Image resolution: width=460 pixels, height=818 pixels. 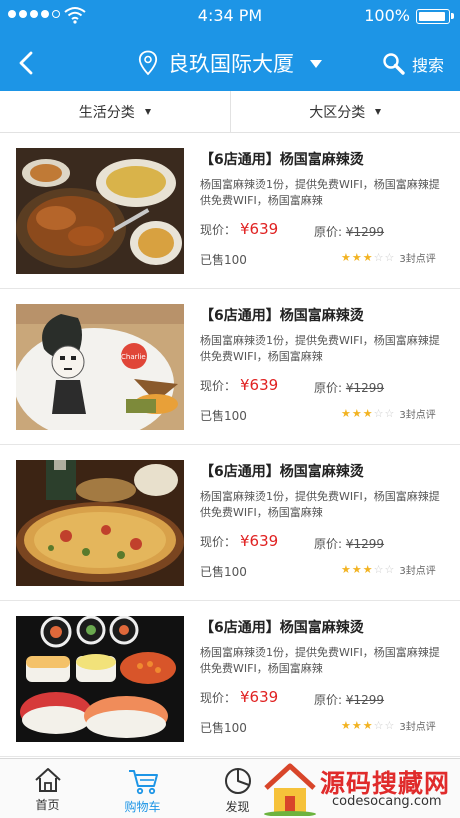 What do you see at coordinates (143, 782) in the screenshot?
I see `shopping-cart-icon` at bounding box center [143, 782].